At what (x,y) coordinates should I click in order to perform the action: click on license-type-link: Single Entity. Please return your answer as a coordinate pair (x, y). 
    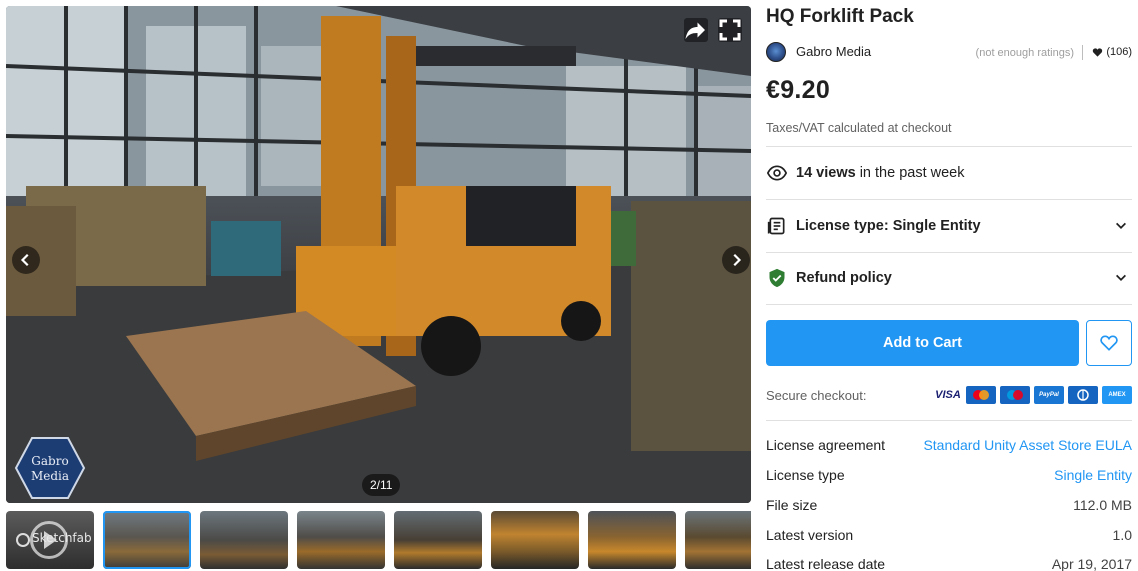
    Looking at the image, I should click on (1093, 475).